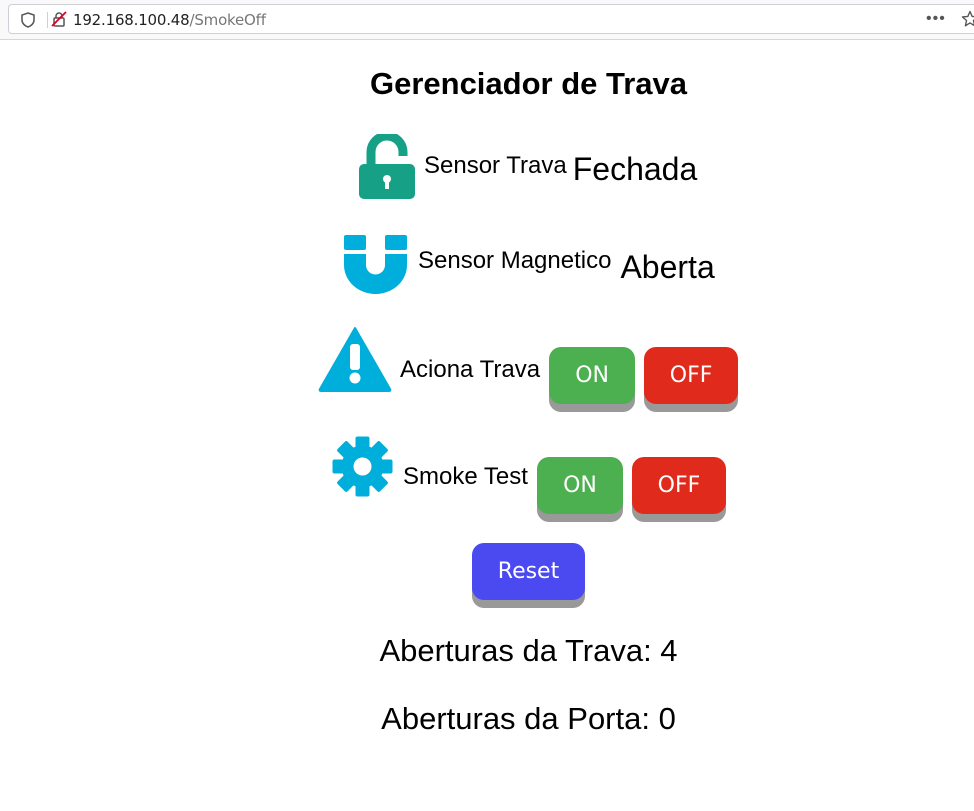 The image size is (974, 811). I want to click on url-host: 192.168.100.48, so click(131, 20).